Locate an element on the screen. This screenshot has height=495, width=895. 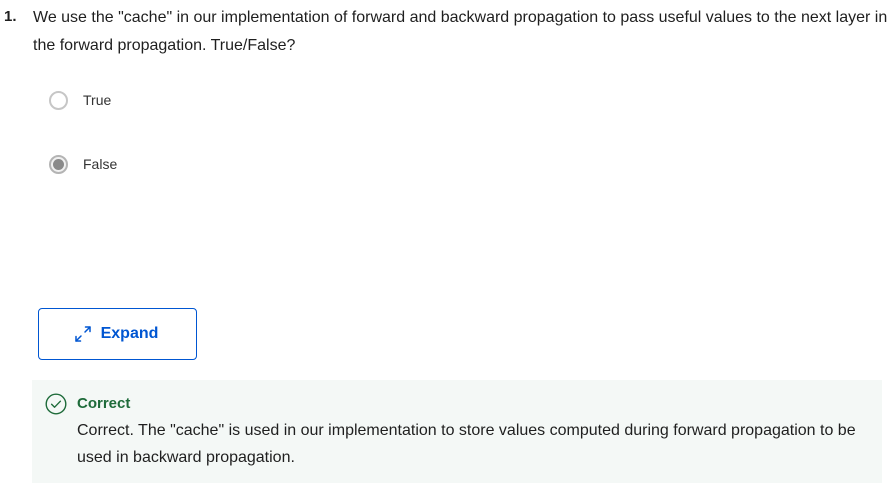
feedback-status: Correct is located at coordinates (104, 403).